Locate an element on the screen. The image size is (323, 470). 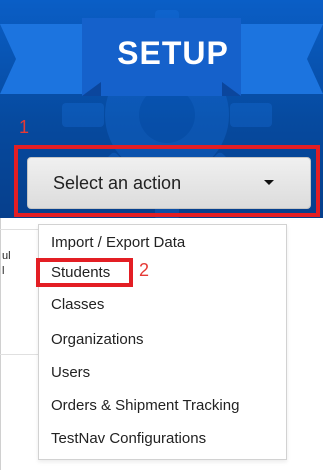
page-title: SETUP is located at coordinates (173, 53).